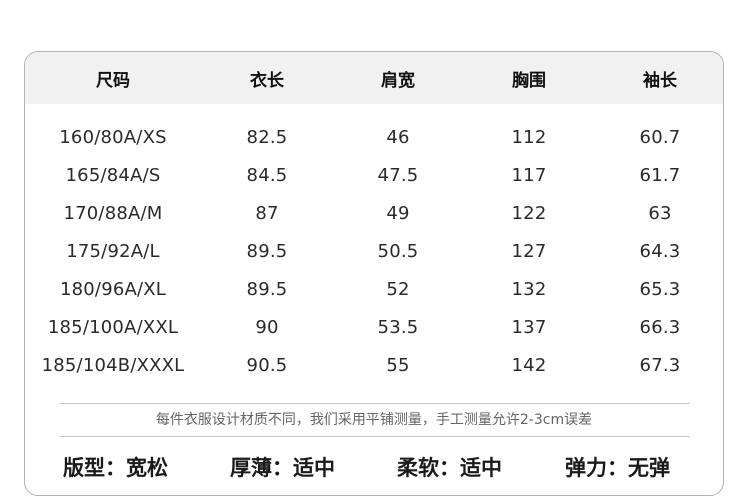 The width and height of the screenshot is (750, 501). Describe the element at coordinates (398, 327) in the screenshot. I see `cell-shoulder: 53.5` at that location.